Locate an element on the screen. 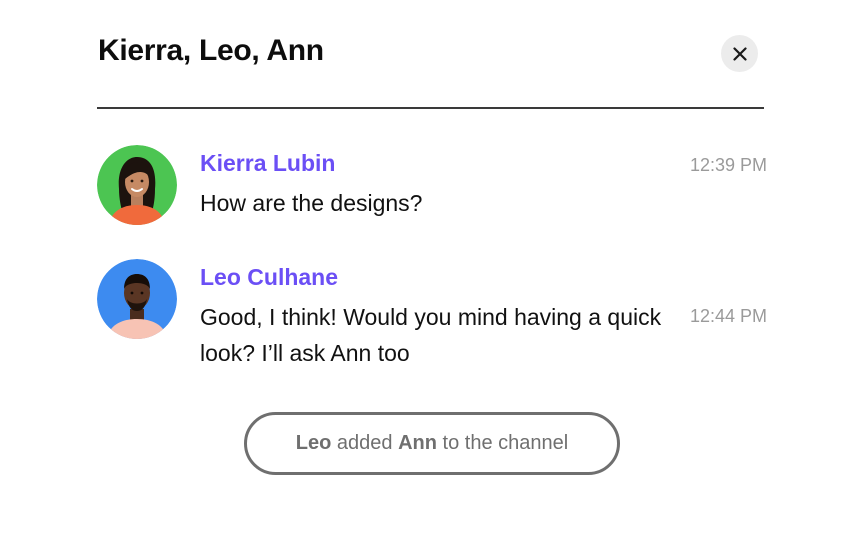 The height and width of the screenshot is (540, 864). event-suffix: to the channel is located at coordinates (502, 443).